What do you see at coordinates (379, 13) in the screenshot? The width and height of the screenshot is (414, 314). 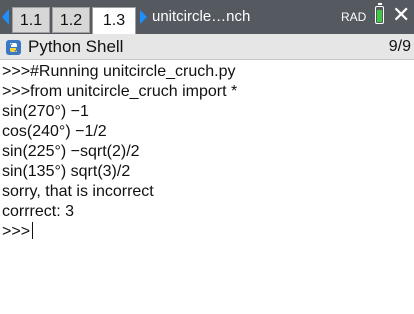 I see `battery-icon` at bounding box center [379, 13].